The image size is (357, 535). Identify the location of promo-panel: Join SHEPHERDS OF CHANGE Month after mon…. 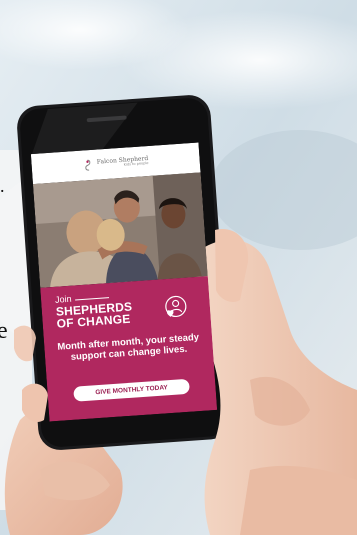
(129, 349).